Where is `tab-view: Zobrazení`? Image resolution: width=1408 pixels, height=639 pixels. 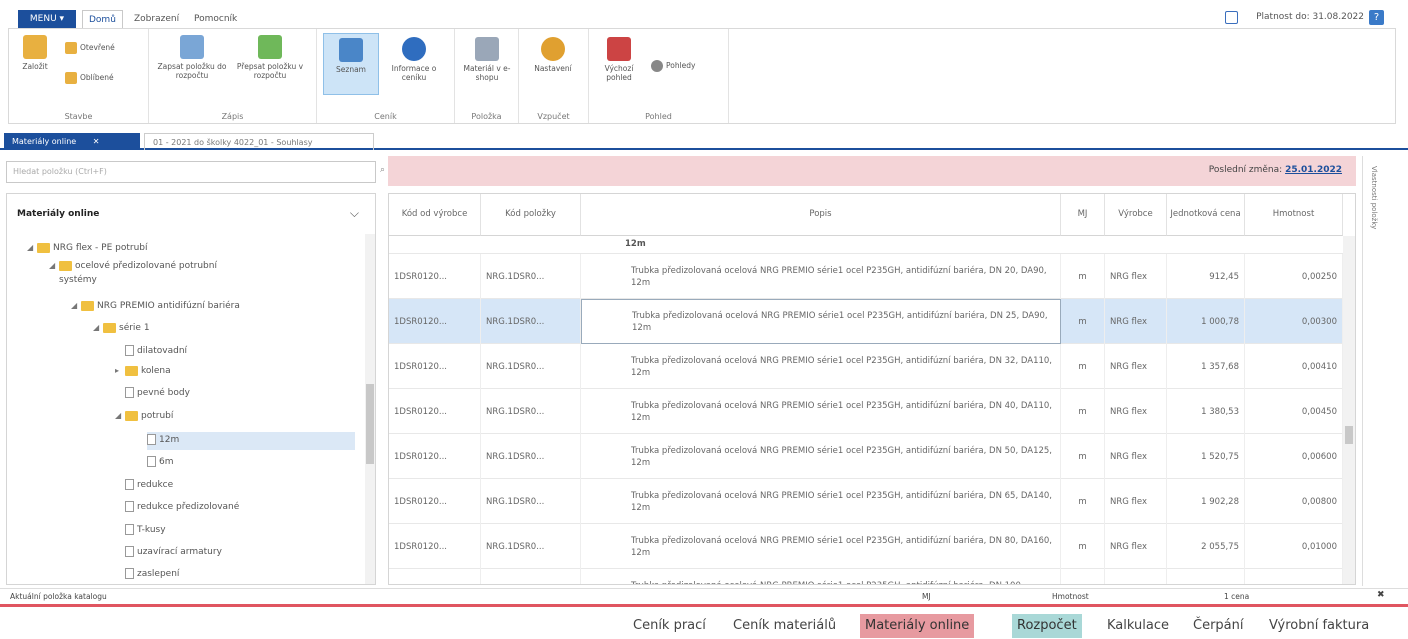
tab-view: Zobrazení is located at coordinates (156, 19).